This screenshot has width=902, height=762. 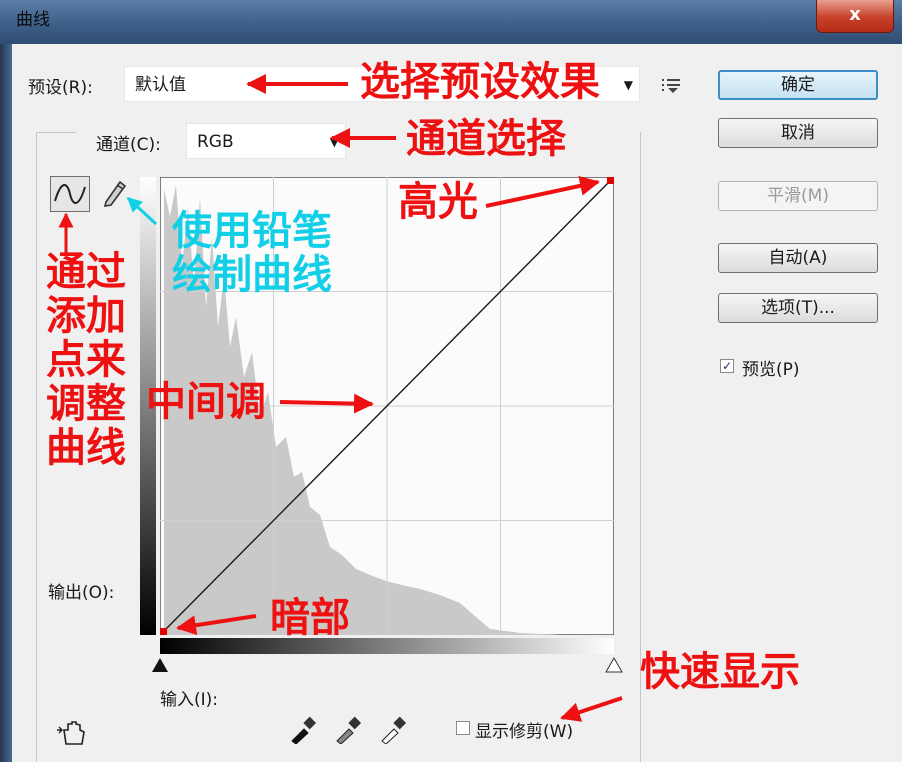 I want to click on input-gradient-bar, so click(x=387, y=646).